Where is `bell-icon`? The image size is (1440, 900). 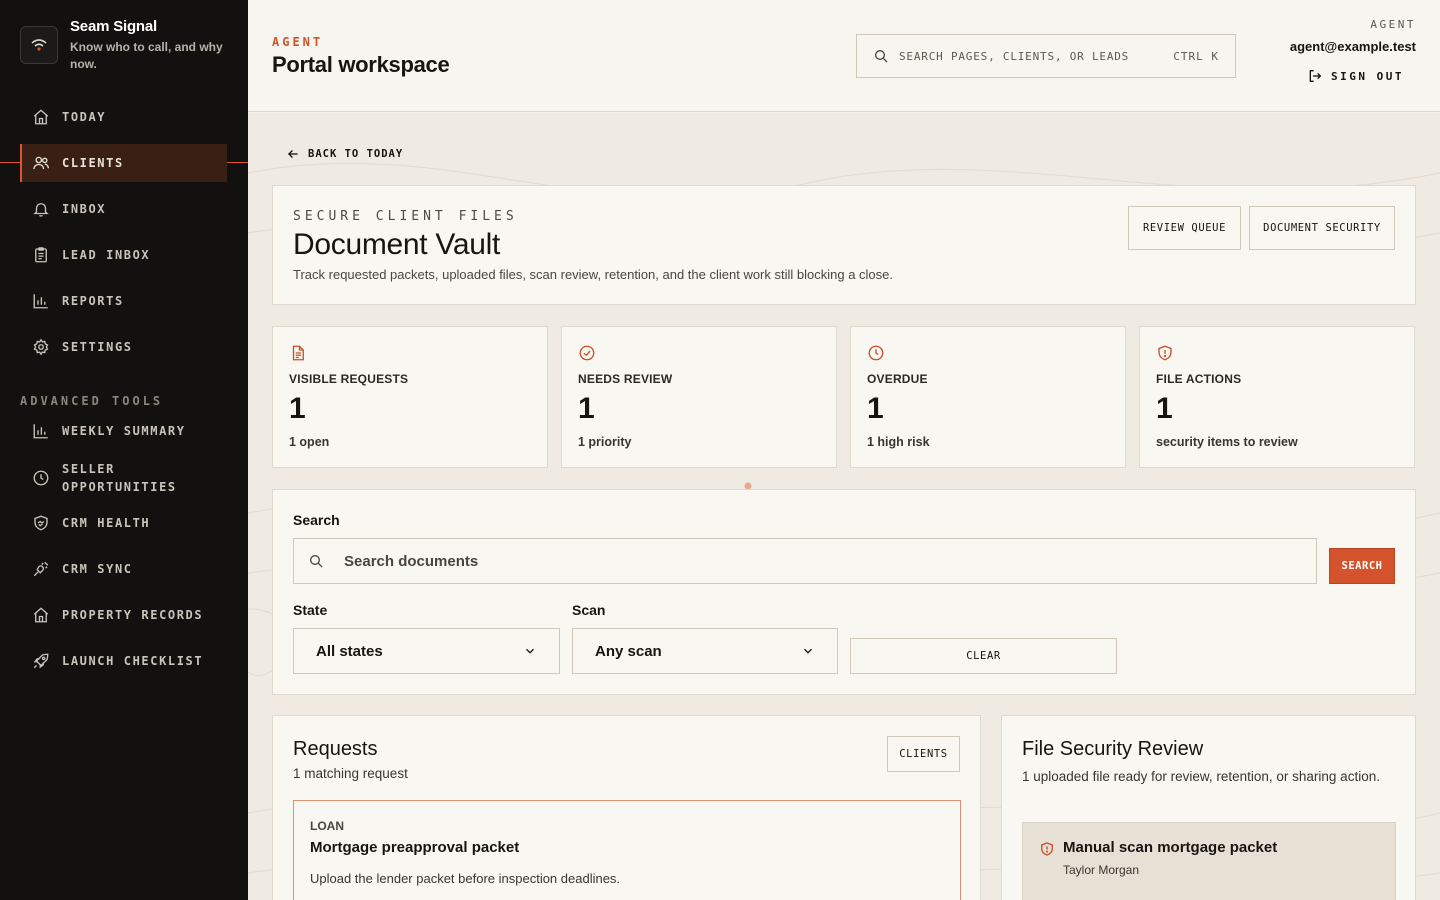
bell-icon is located at coordinates (41, 209).